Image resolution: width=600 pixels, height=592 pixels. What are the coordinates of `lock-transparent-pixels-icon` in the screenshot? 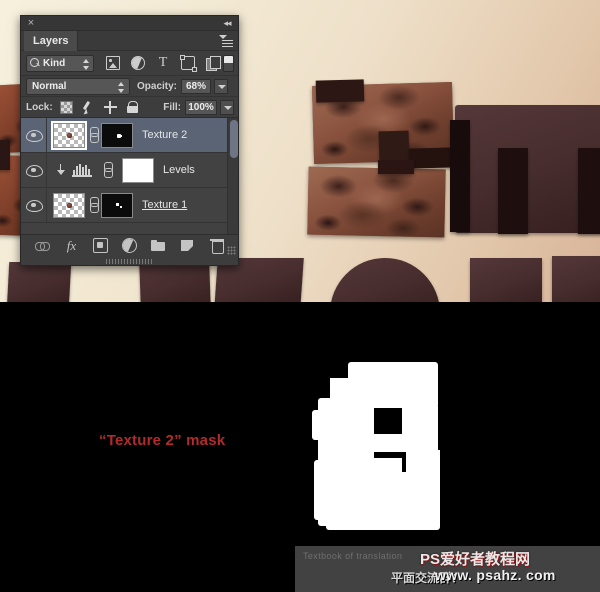 It's located at (66, 107).